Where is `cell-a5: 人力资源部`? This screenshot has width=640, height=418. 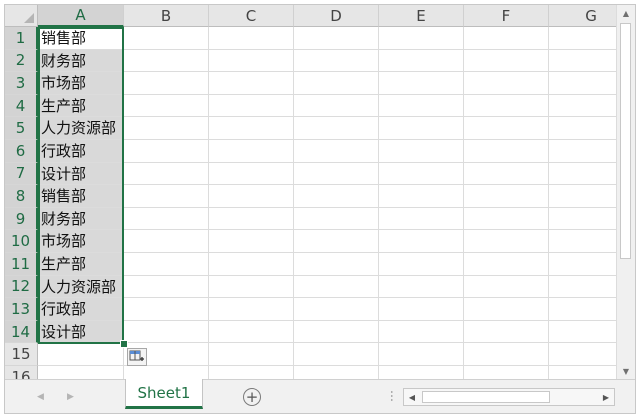 cell-a5: 人力资源部 is located at coordinates (78, 128).